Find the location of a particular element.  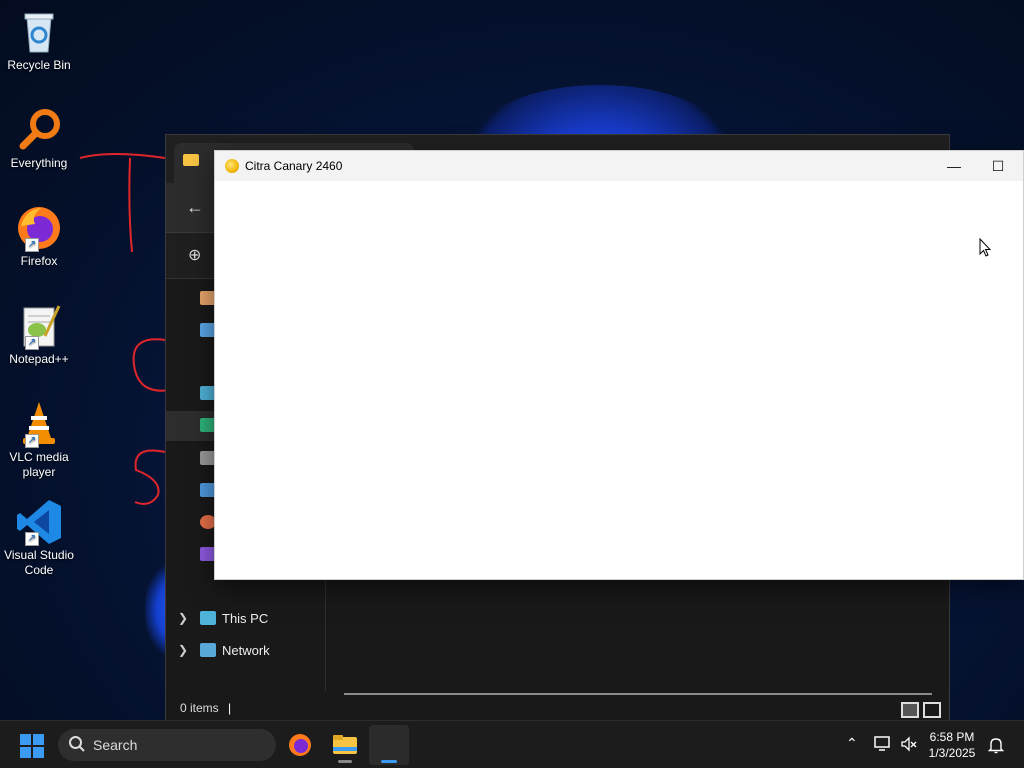

details-view-icon is located at coordinates (910, 710).